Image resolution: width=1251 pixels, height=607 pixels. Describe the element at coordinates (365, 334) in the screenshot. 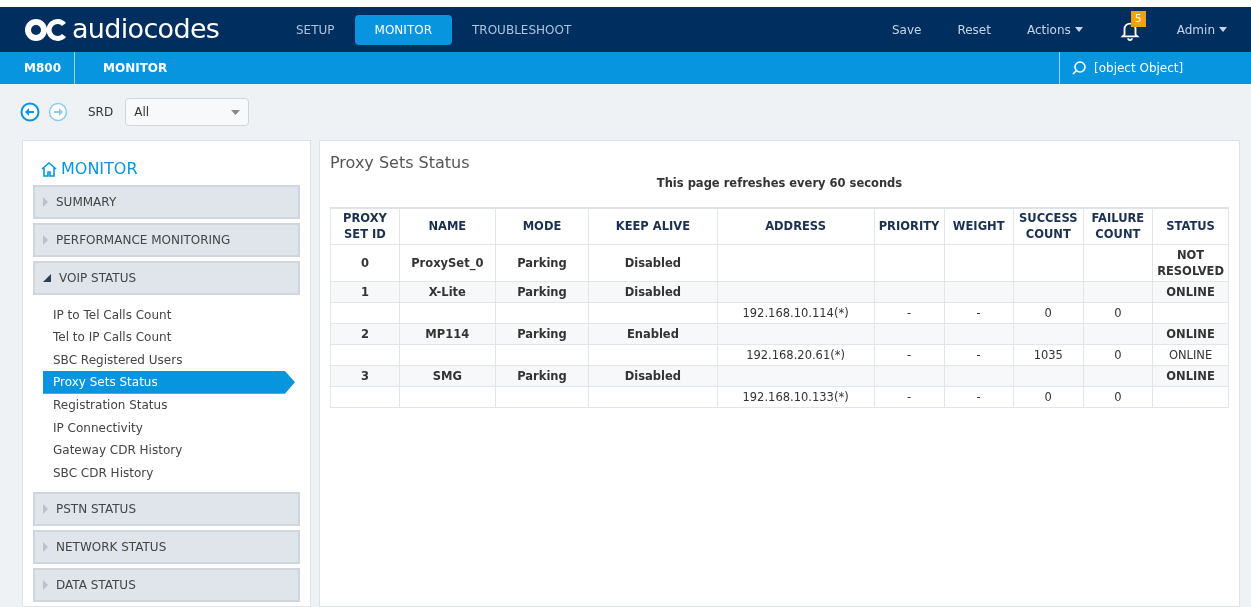

I see `table-cell: 2` at that location.